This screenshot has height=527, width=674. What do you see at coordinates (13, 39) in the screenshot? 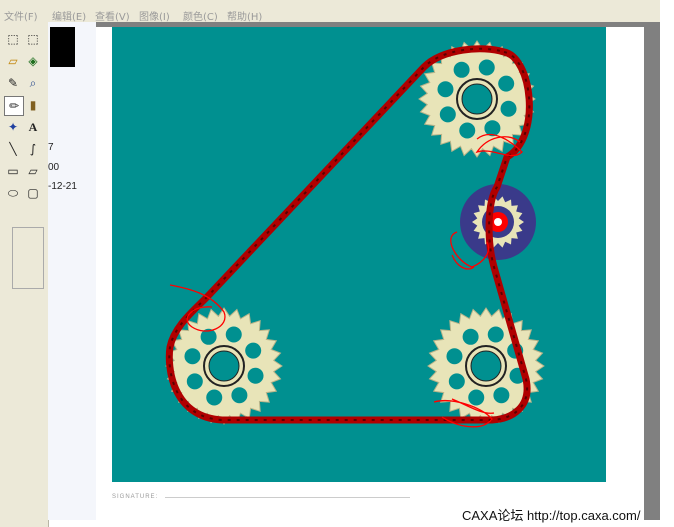
I see `free-select-icon: ⬚` at bounding box center [13, 39].